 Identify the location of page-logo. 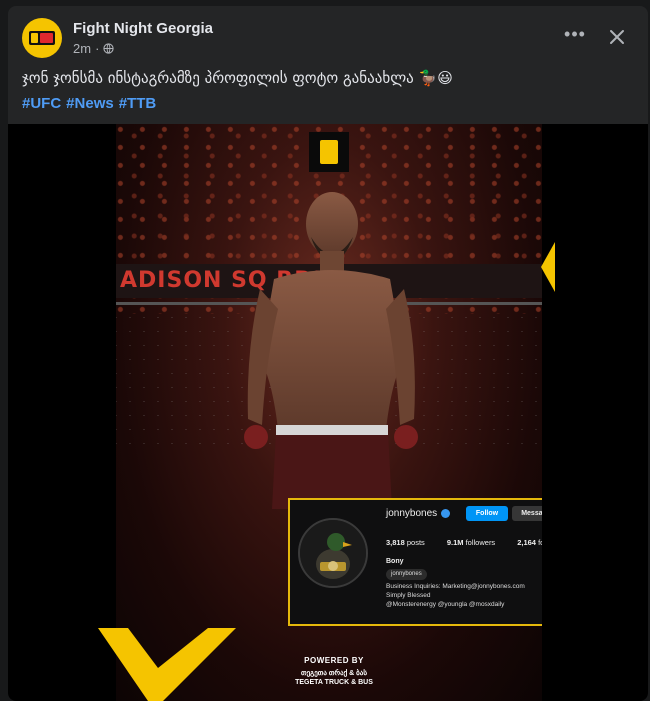
(42, 38).